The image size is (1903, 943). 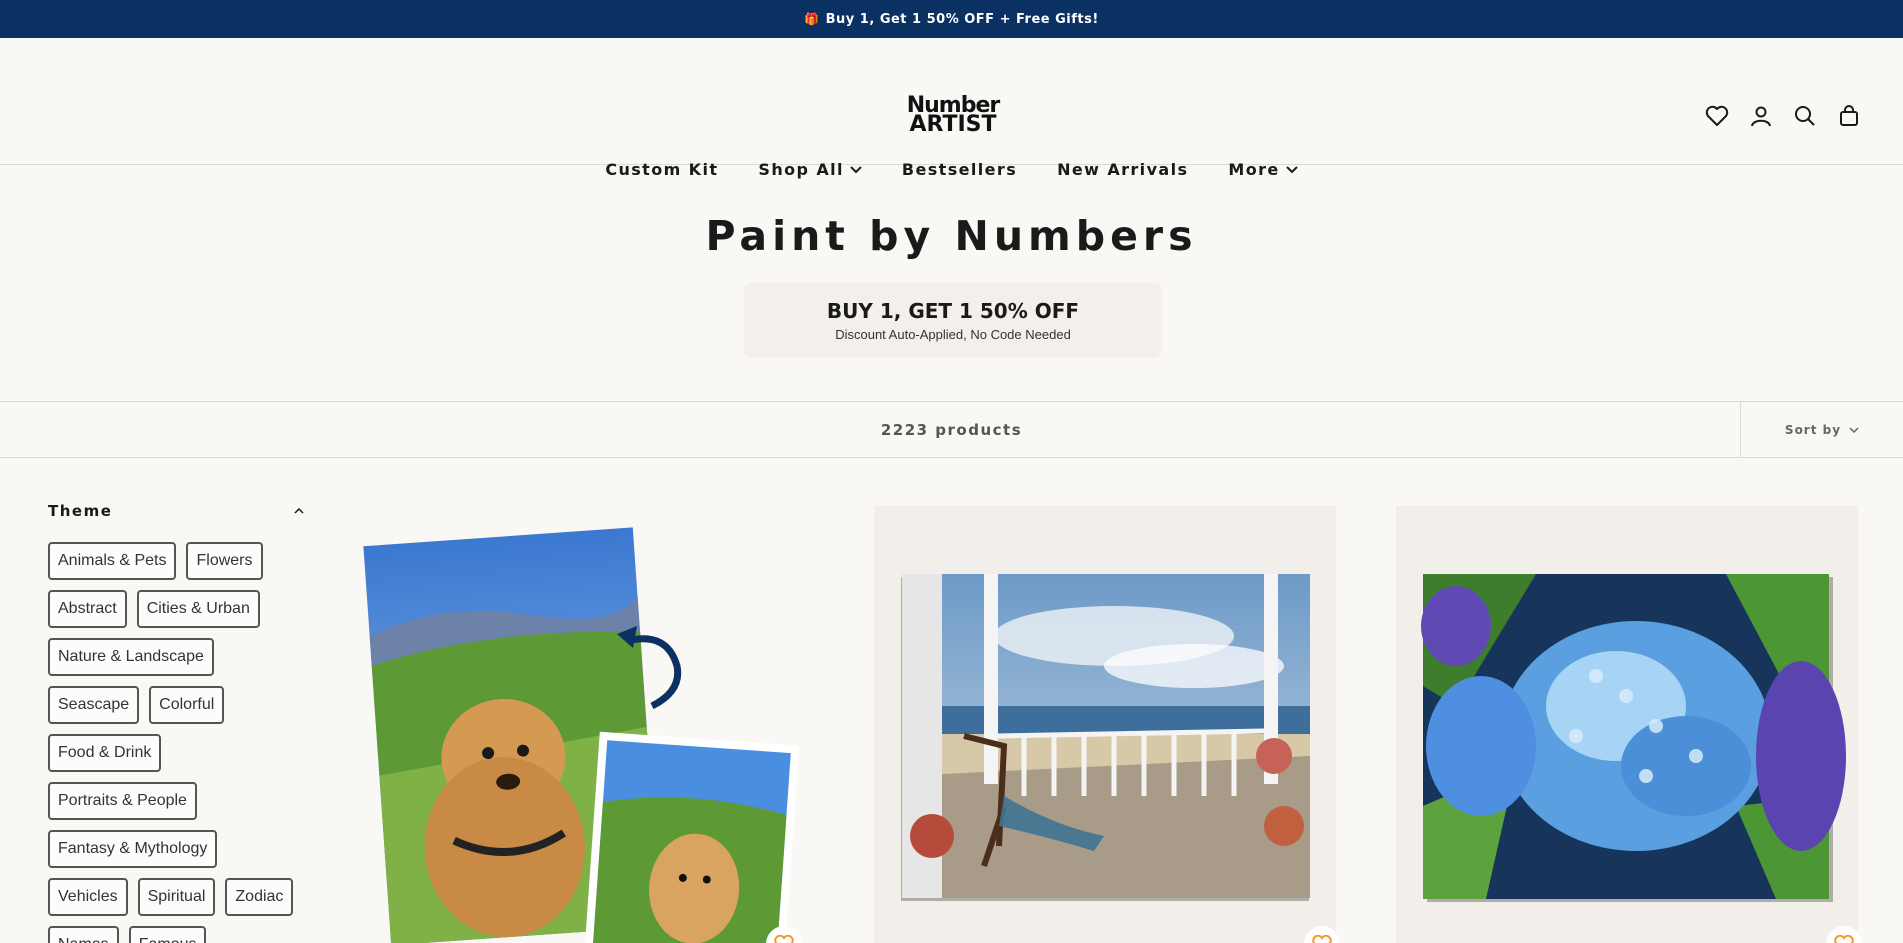 I want to click on filter-chip: Fantasy & Mythology, so click(x=133, y=849).